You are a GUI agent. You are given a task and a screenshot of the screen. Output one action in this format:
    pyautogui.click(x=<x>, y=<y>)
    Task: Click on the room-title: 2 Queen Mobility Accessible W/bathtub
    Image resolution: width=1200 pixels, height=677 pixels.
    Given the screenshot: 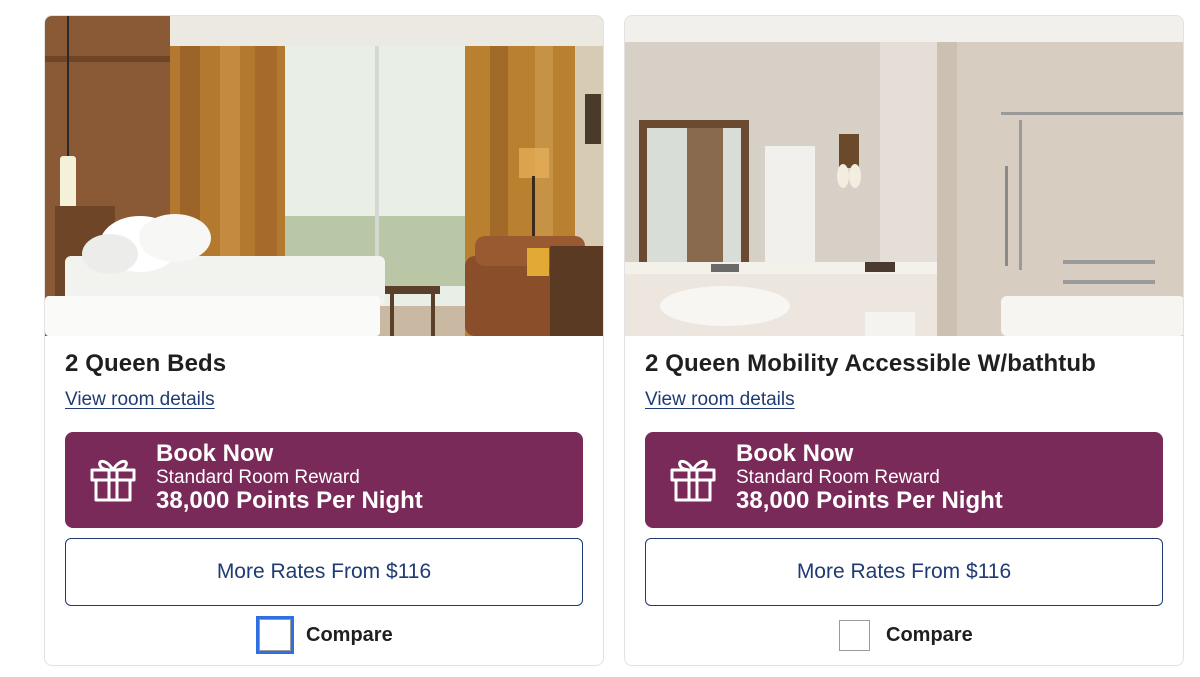 What is the action you would take?
    pyautogui.click(x=870, y=363)
    